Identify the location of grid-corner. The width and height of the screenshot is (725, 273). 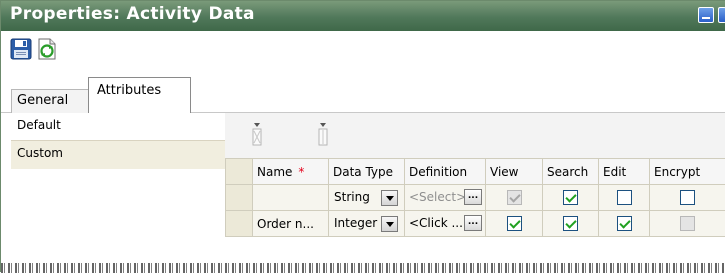
(239, 172).